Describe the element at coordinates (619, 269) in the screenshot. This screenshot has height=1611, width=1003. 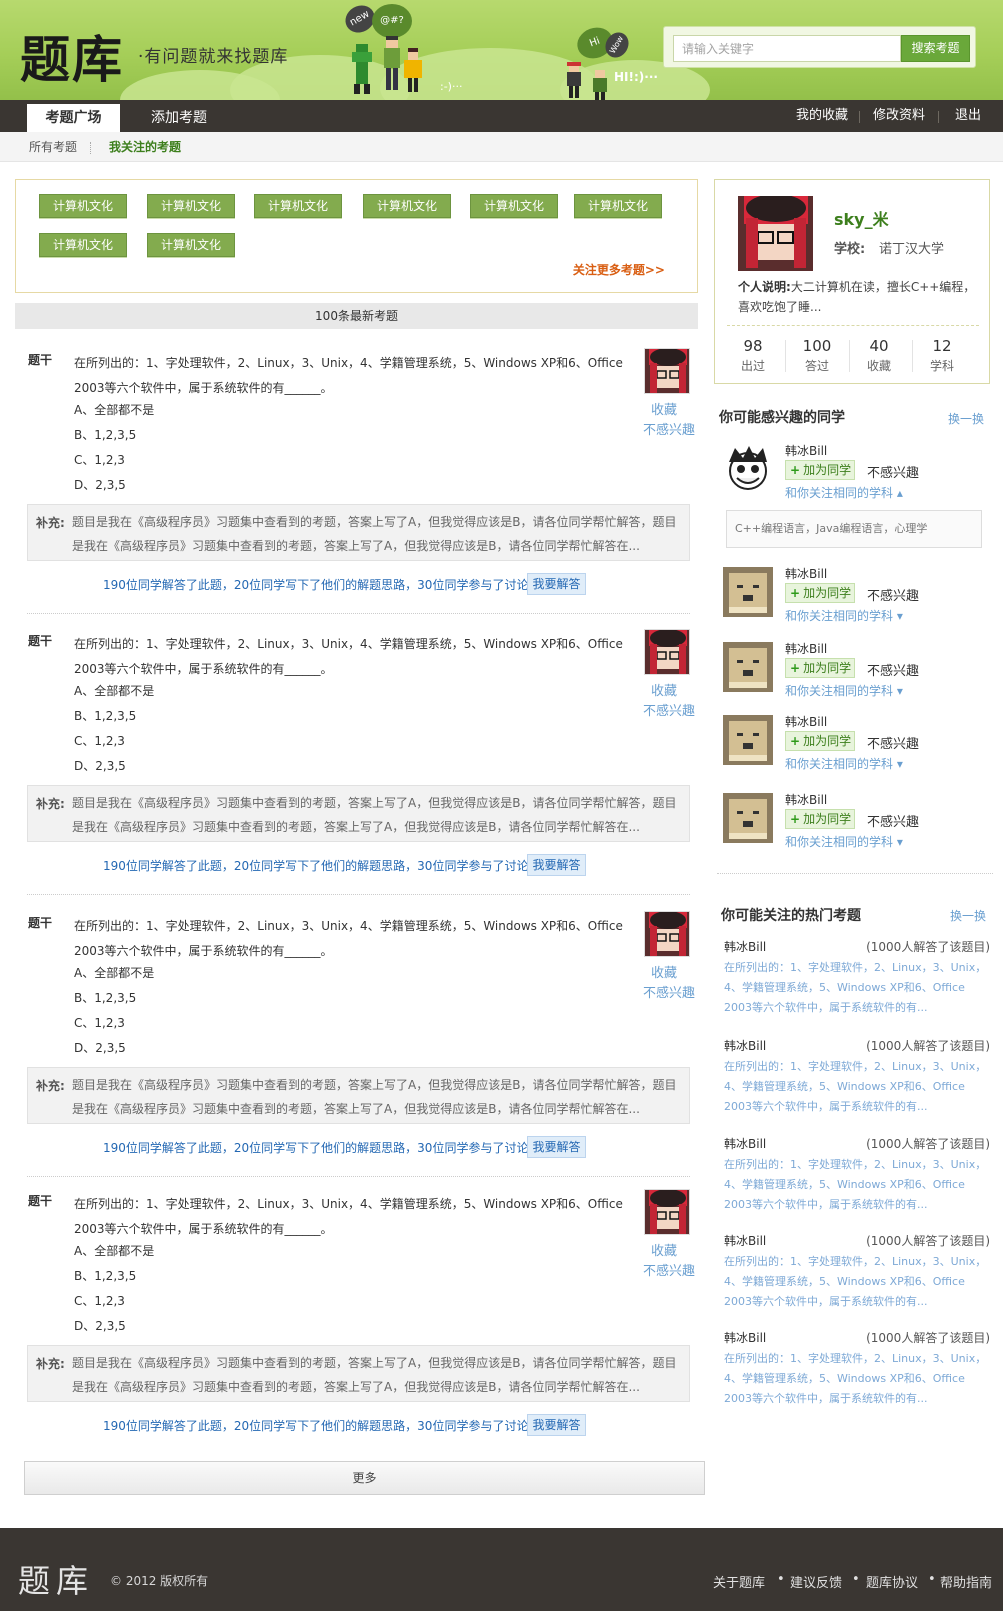
I see `follow-more-subjects-link: 关注更多考题>>` at that location.